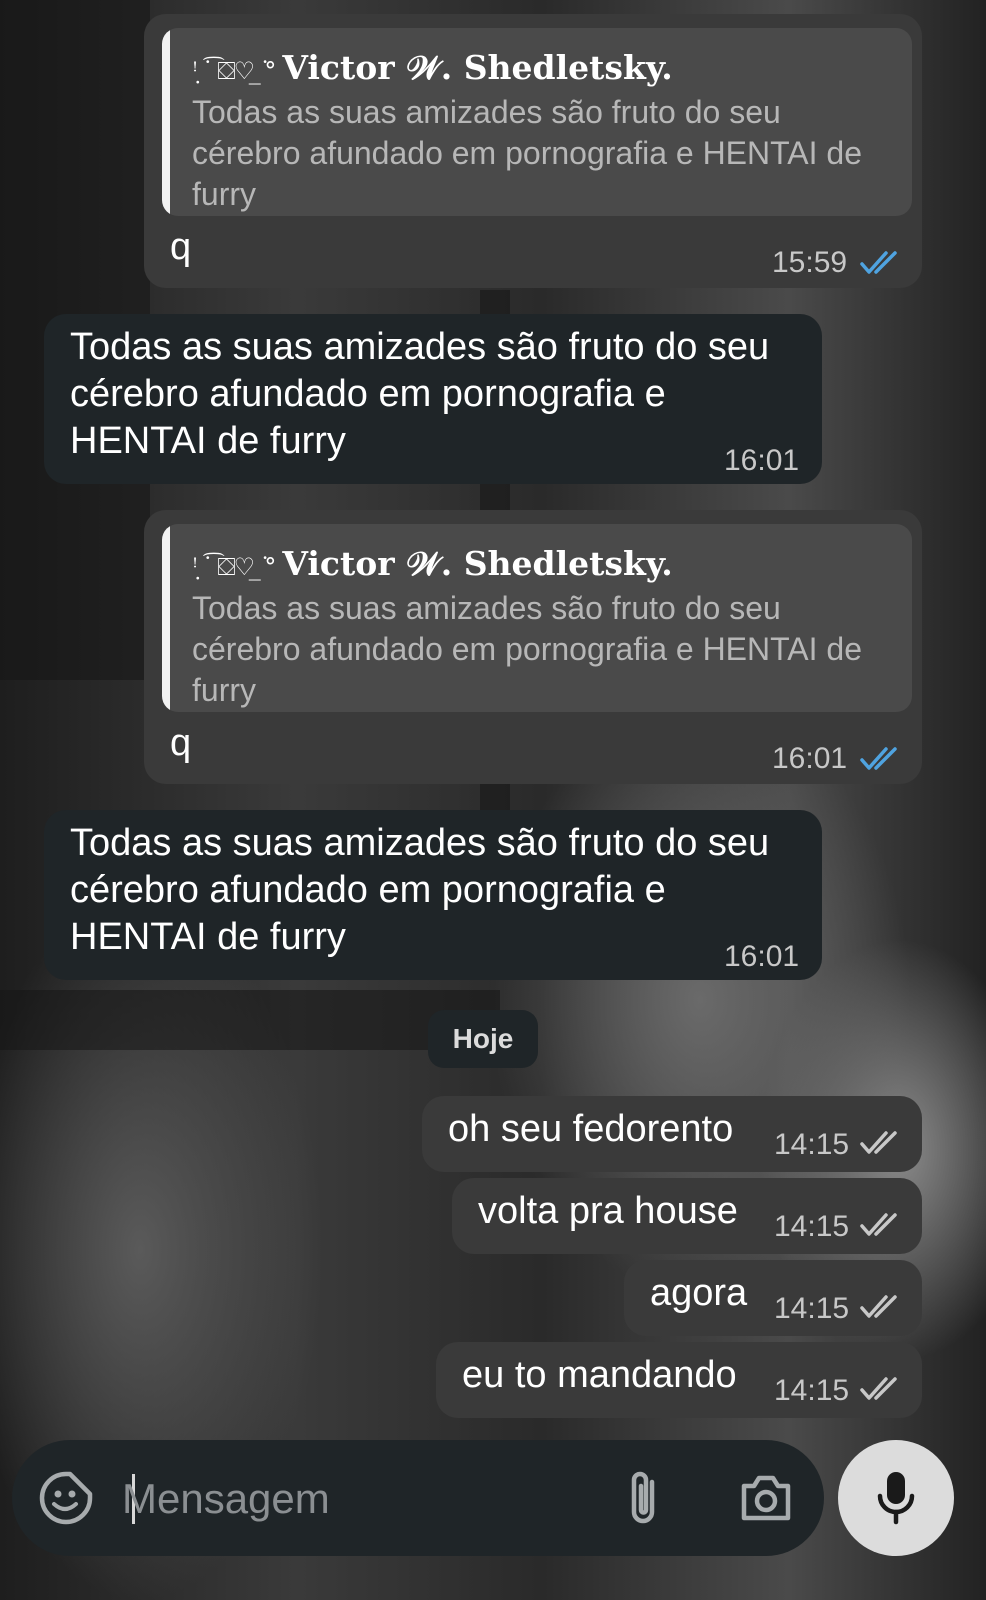 The width and height of the screenshot is (986, 1600). Describe the element at coordinates (591, 1129) in the screenshot. I see `message-text: oh seu fedorento` at that location.